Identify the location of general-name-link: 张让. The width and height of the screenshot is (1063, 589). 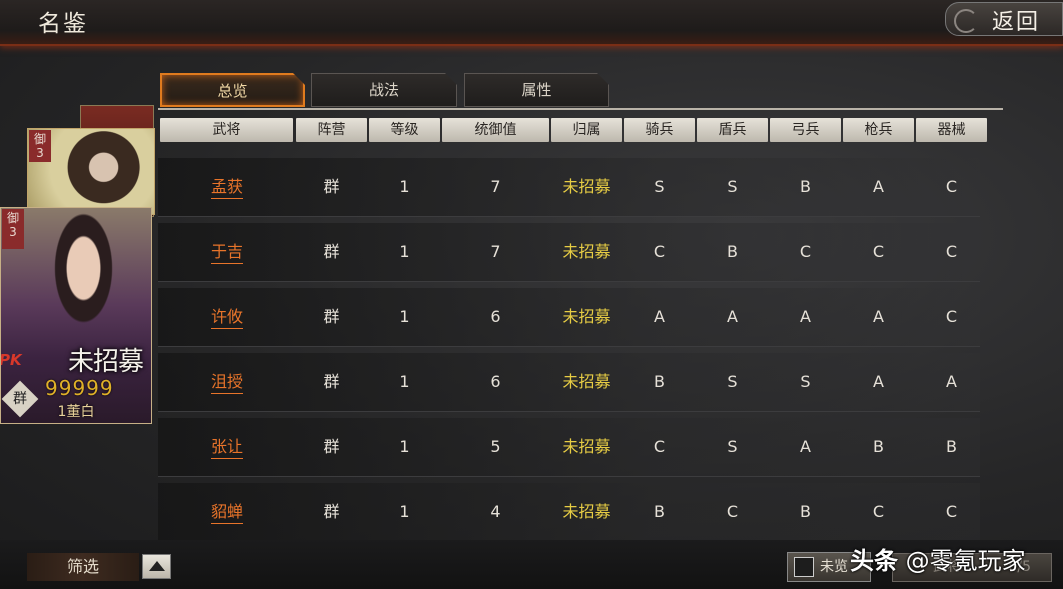
(227, 447).